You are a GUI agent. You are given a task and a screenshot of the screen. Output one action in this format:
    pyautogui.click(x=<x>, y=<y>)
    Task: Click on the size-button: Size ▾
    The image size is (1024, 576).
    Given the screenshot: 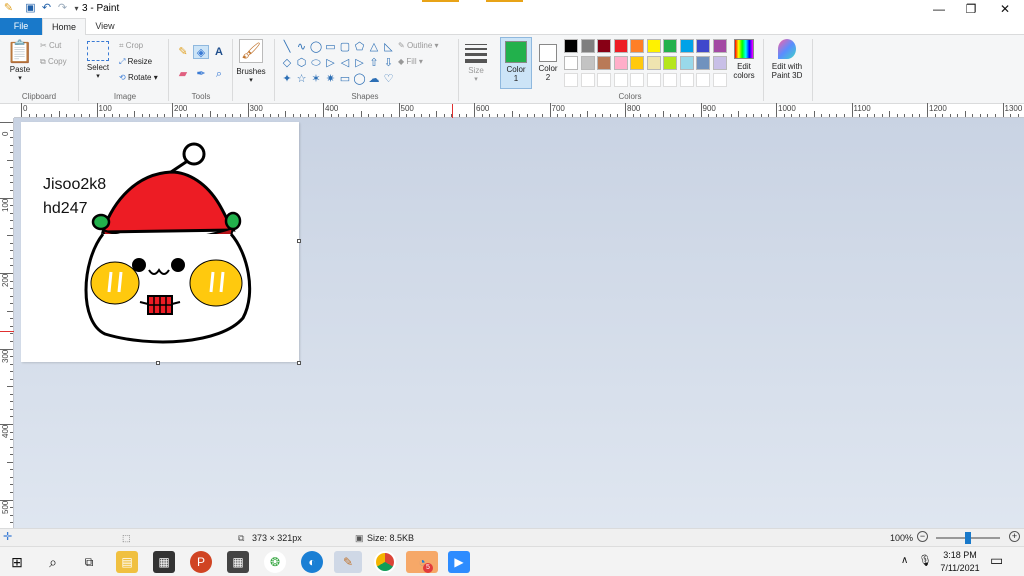 What is the action you would take?
    pyautogui.click(x=476, y=62)
    